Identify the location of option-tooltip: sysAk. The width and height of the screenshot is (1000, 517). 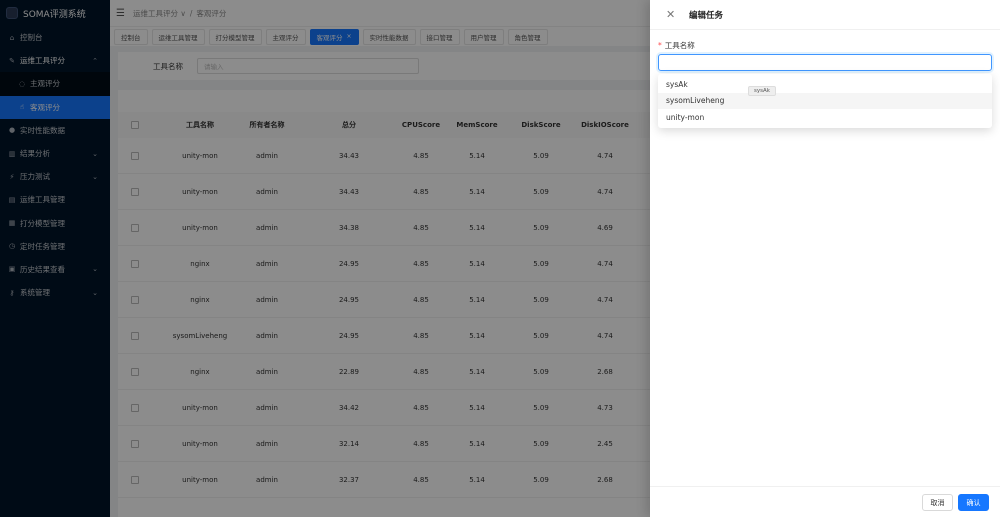
(762, 91).